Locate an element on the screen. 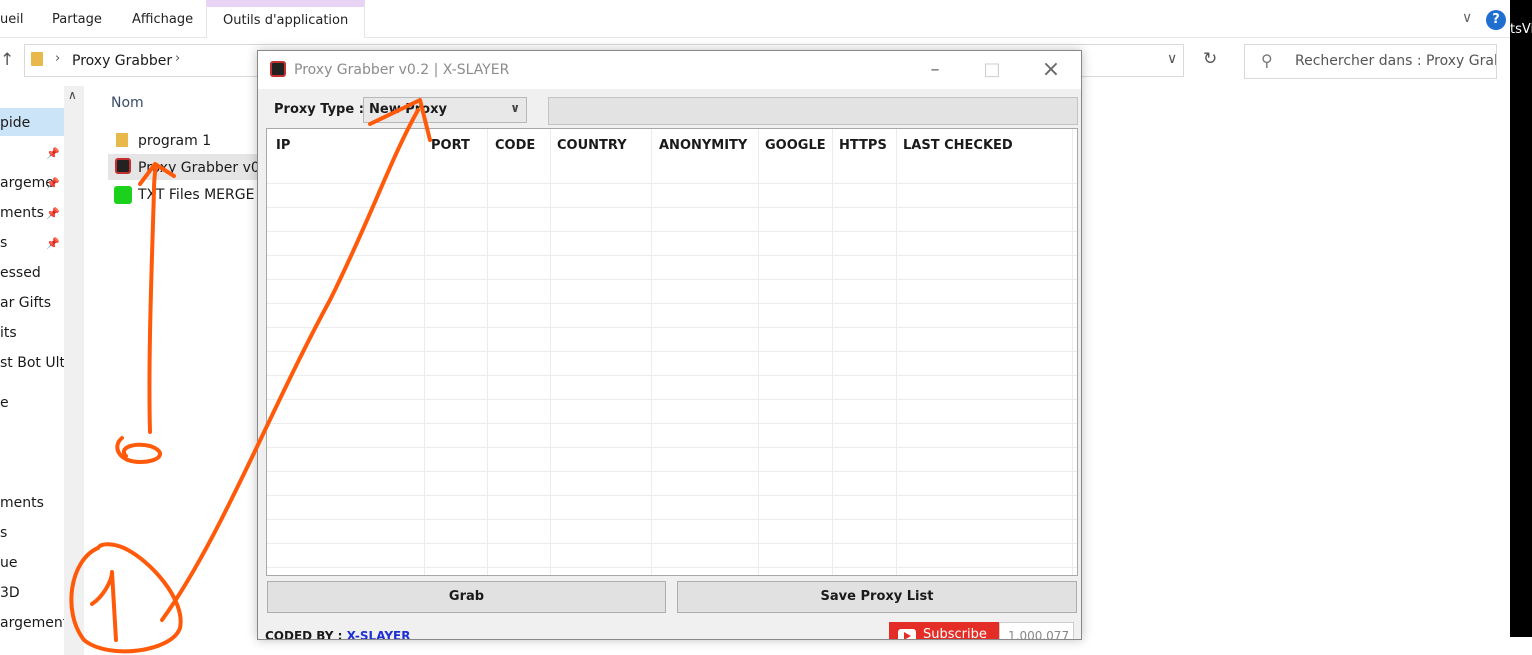  history-dropdown-icon: ∨ is located at coordinates (1172, 59).